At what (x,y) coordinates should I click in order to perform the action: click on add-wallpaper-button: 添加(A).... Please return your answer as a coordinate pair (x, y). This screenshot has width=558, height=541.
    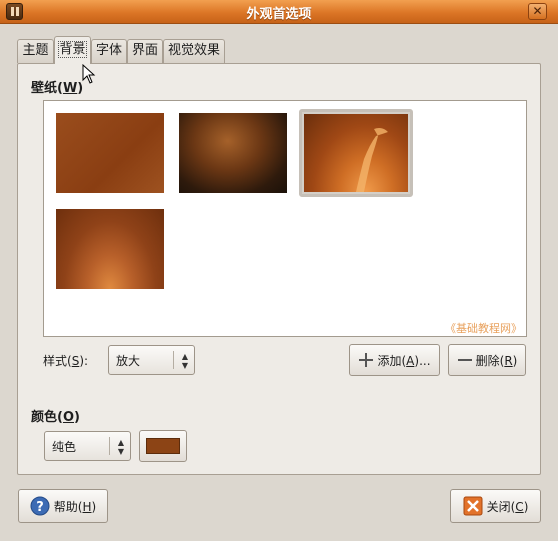
    Looking at the image, I should click on (394, 360).